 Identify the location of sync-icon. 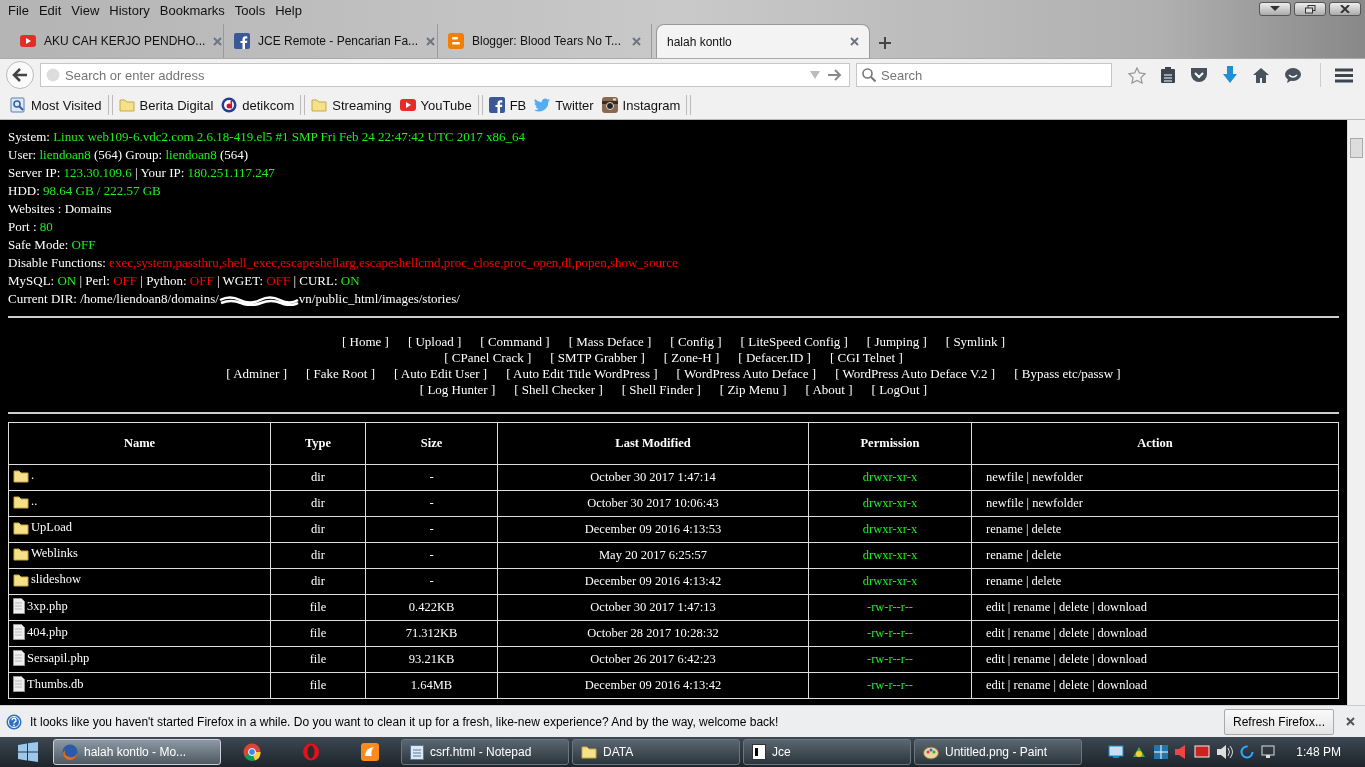
(1247, 752).